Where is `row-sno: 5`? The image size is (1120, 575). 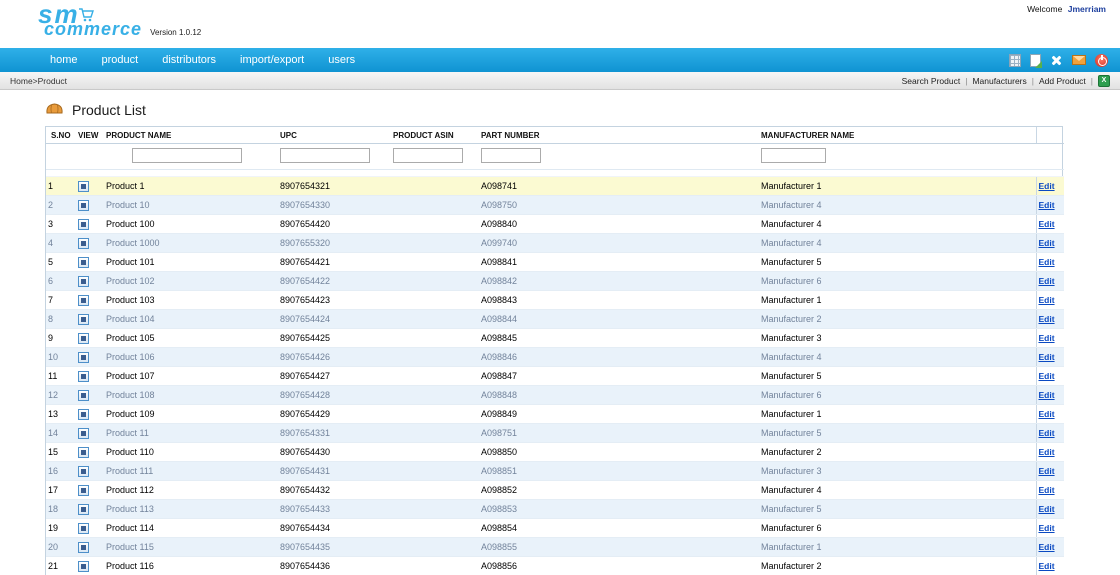 row-sno: 5 is located at coordinates (61, 262).